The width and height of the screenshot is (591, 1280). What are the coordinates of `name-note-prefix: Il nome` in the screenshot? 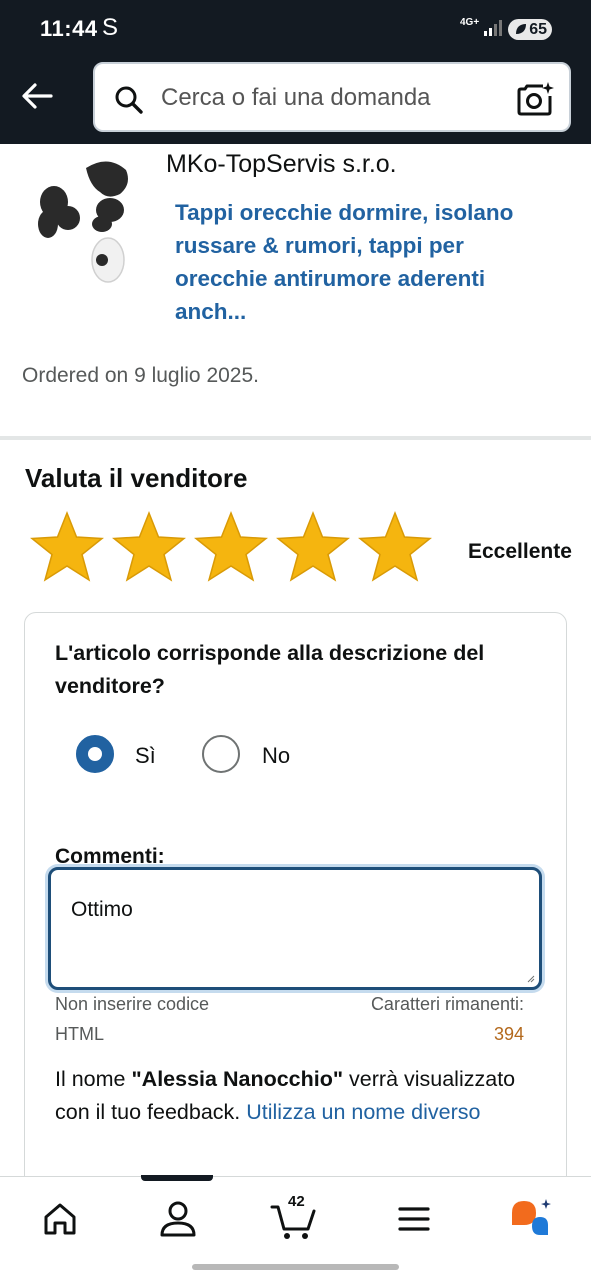 It's located at (93, 1079).